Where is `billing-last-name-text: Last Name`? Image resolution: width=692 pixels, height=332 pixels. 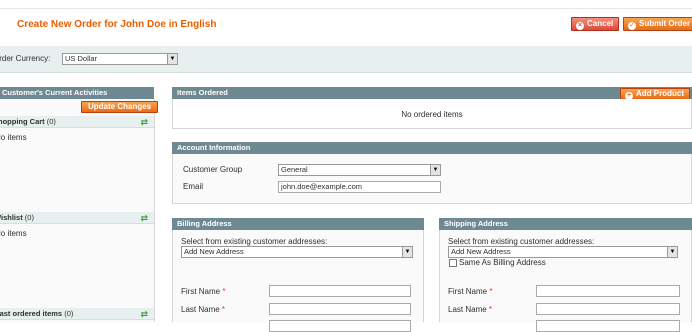
billing-last-name-text: Last Name is located at coordinates (200, 309).